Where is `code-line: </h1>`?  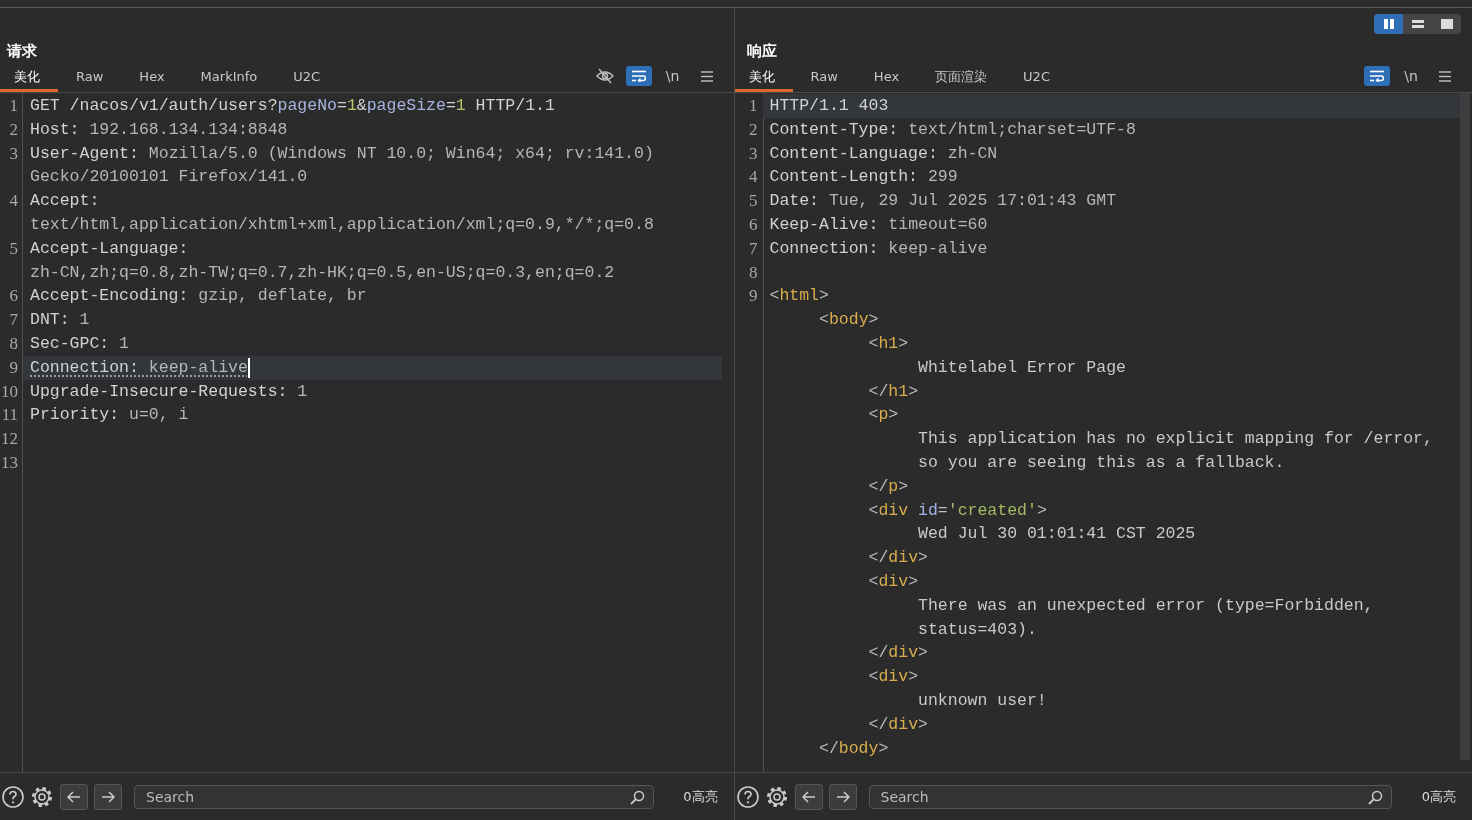 code-line: </h1> is located at coordinates (893, 391).